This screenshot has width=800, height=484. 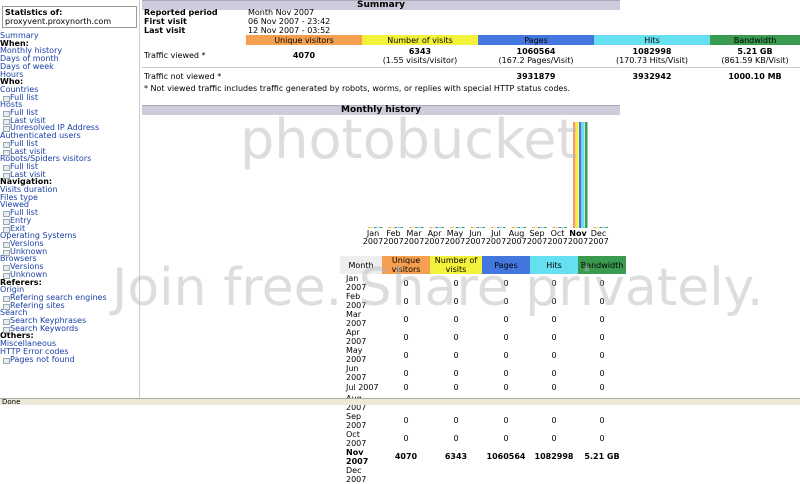 What do you see at coordinates (755, 76) in the screenshot?
I see `notviewed-bandwidth: 1000.10 MB` at bounding box center [755, 76].